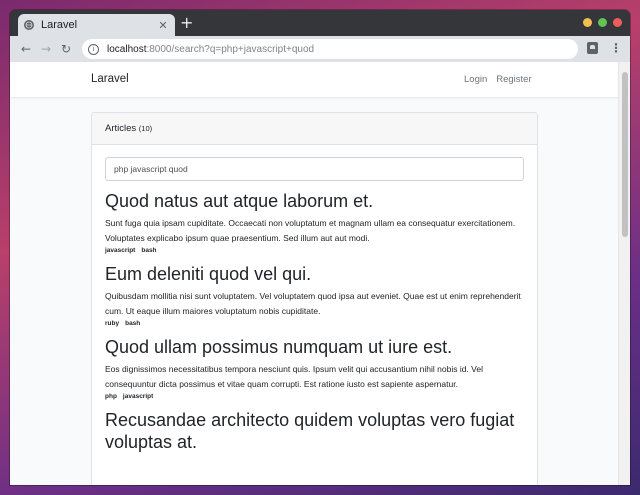 This screenshot has width=640, height=495. What do you see at coordinates (59, 25) in the screenshot?
I see `tab-title: Laravel` at bounding box center [59, 25].